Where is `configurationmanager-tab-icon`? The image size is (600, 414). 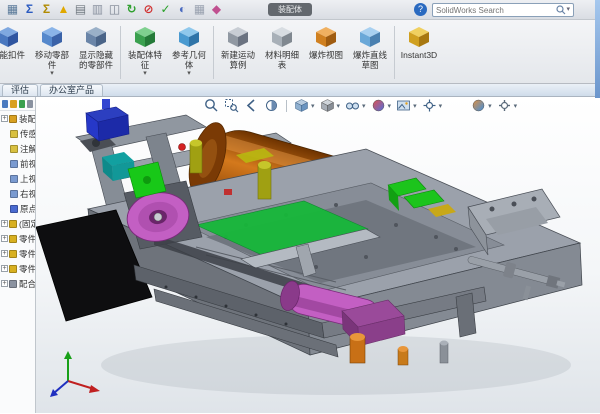 configurationmanager-tab-icon is located at coordinates (21, 104).